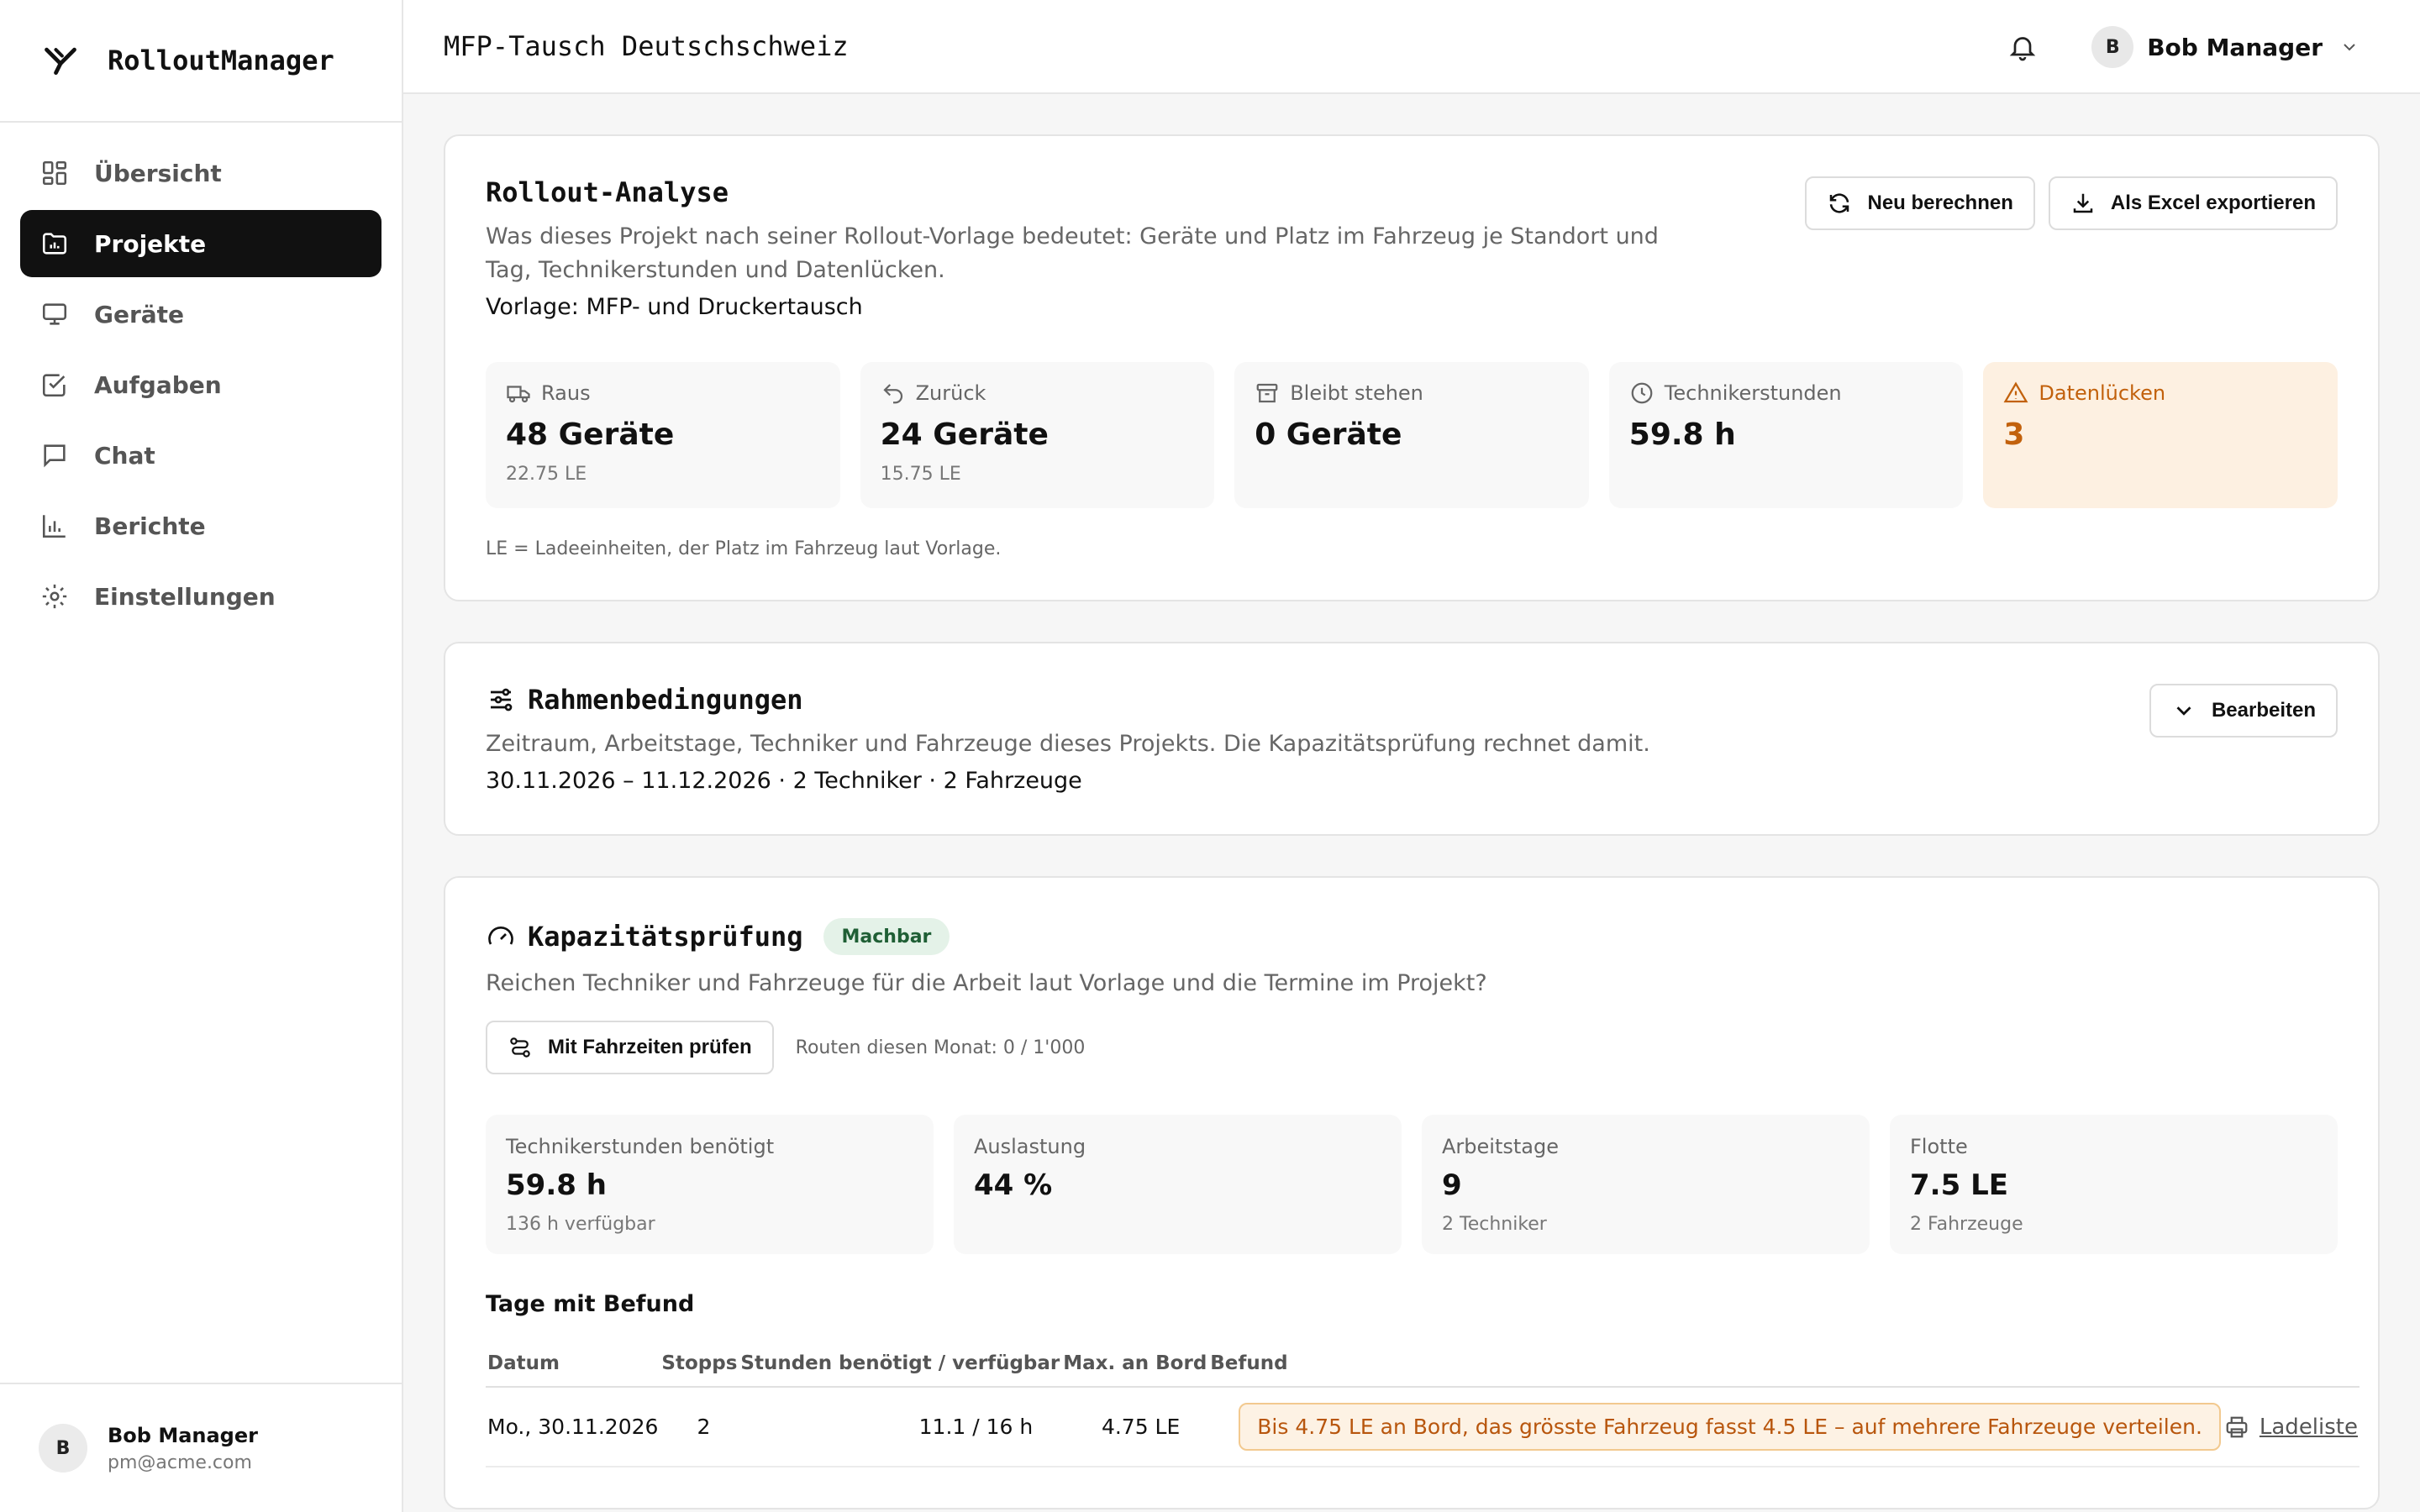 The image size is (2420, 1512). I want to click on stat-value: 48 Geräte, so click(590, 434).